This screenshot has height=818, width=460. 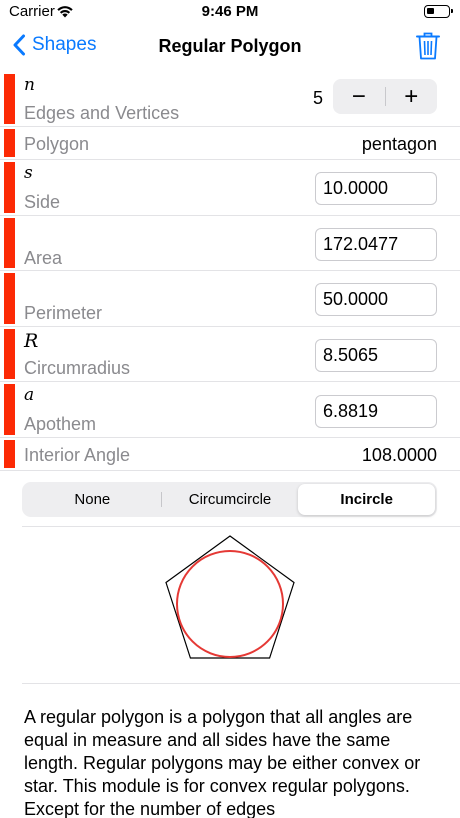 What do you see at coordinates (230, 454) in the screenshot?
I see `interior-angle-row: Interior Angle 108.0000` at bounding box center [230, 454].